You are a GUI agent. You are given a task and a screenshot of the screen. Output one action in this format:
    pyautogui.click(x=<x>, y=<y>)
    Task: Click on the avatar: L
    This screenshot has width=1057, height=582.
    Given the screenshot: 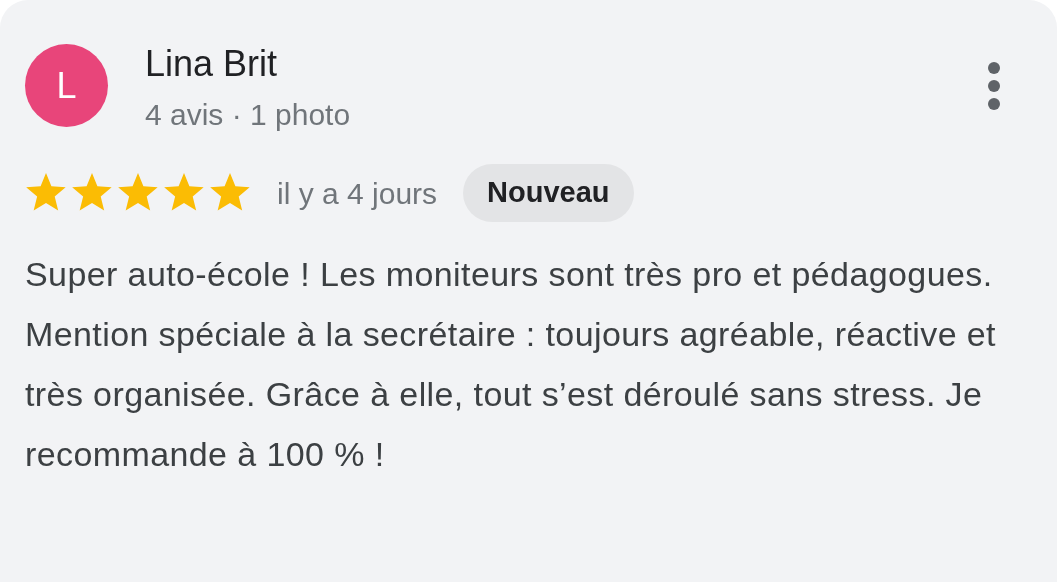 What is the action you would take?
    pyautogui.click(x=66, y=85)
    